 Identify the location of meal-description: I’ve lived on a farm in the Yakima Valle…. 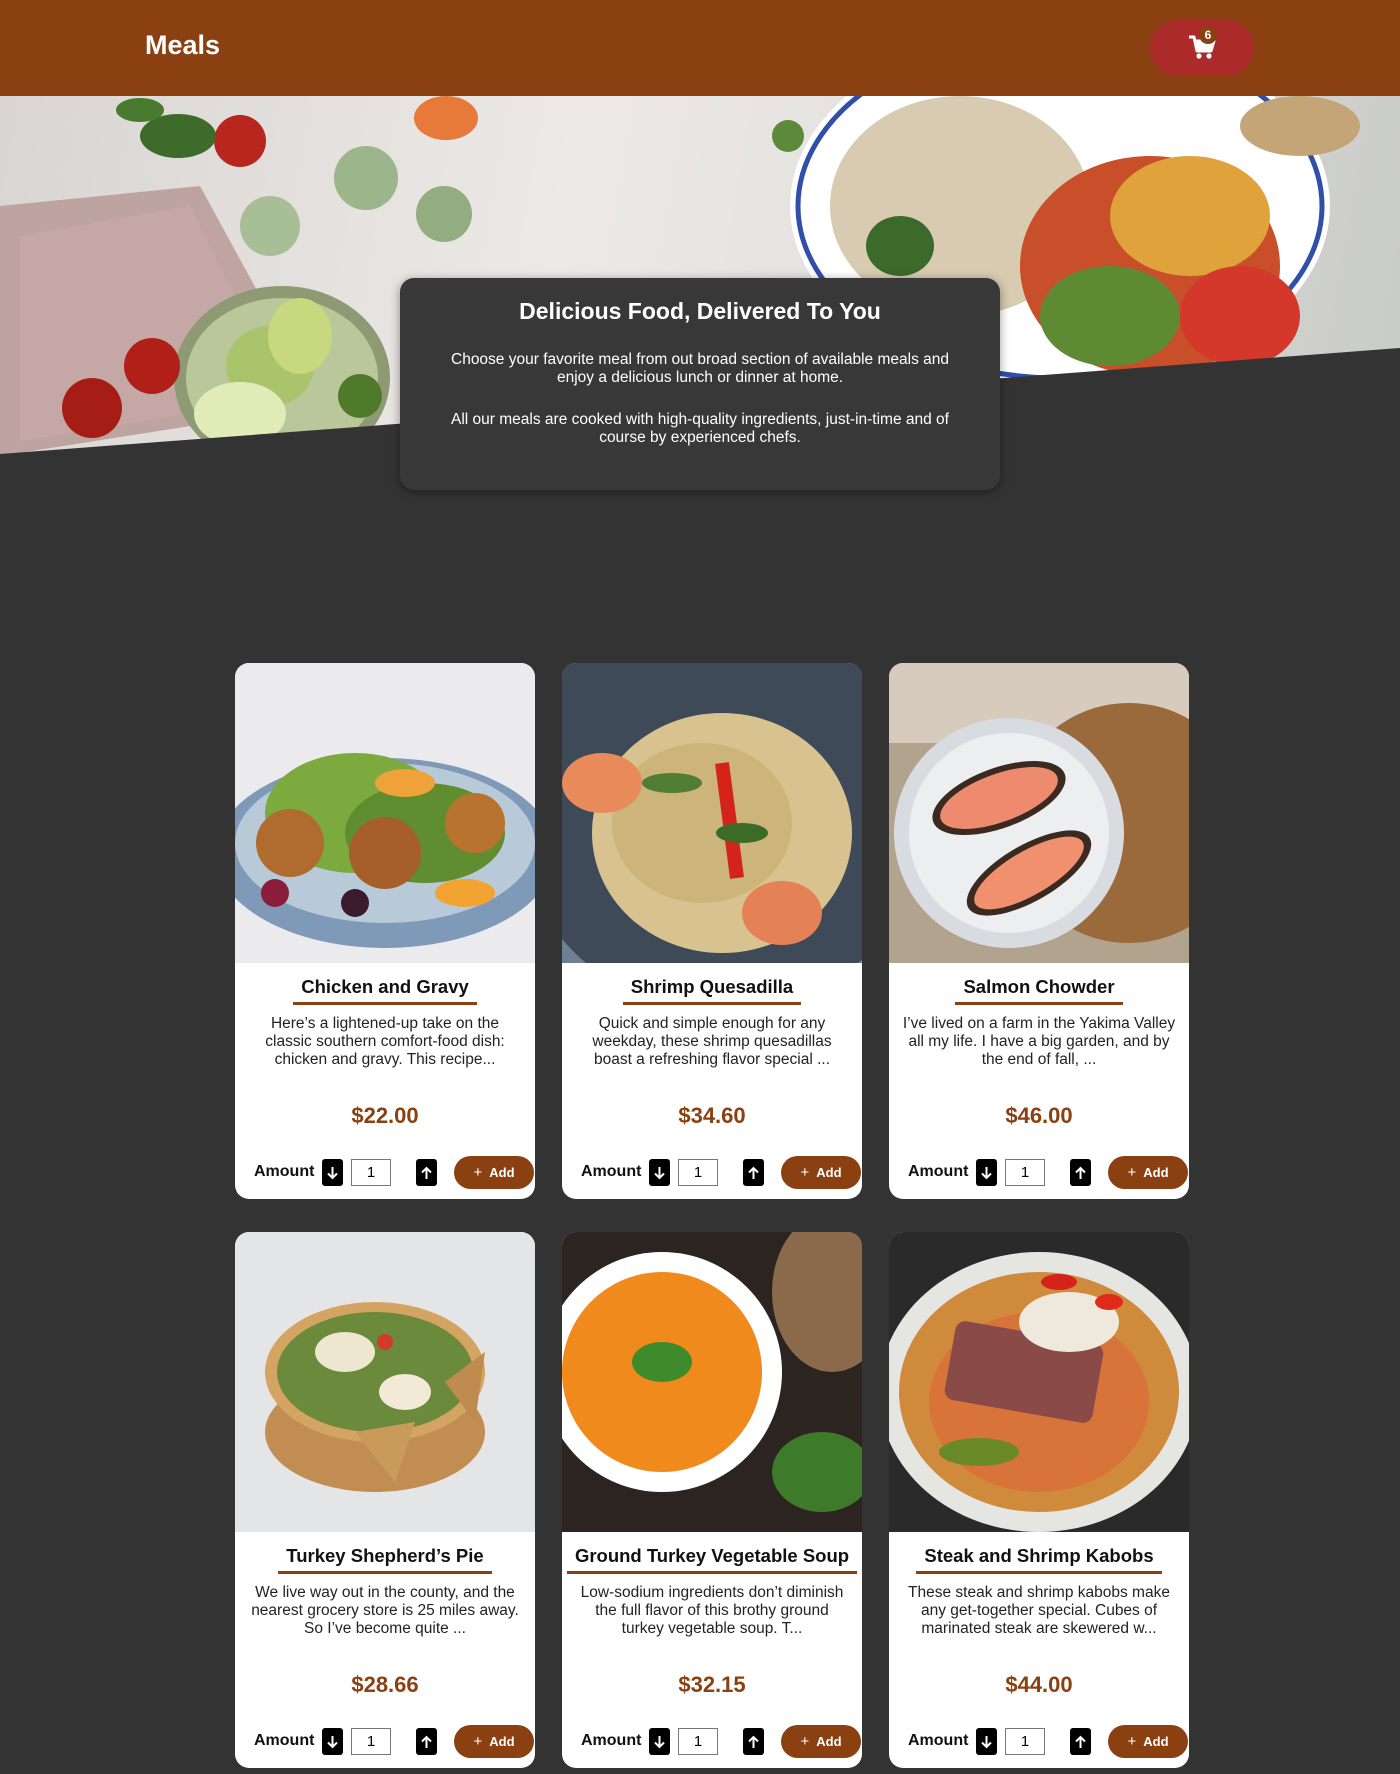
(1039, 1041).